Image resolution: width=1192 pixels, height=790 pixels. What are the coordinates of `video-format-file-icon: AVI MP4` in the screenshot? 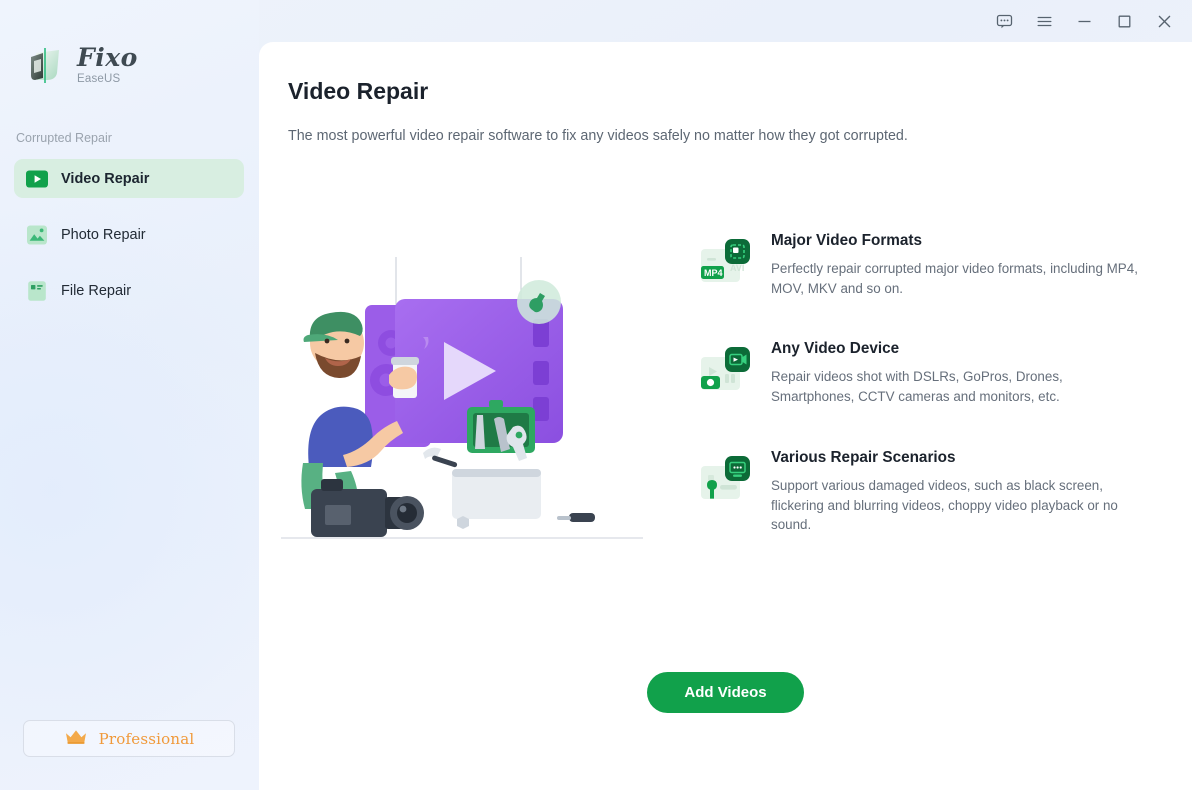 It's located at (727, 264).